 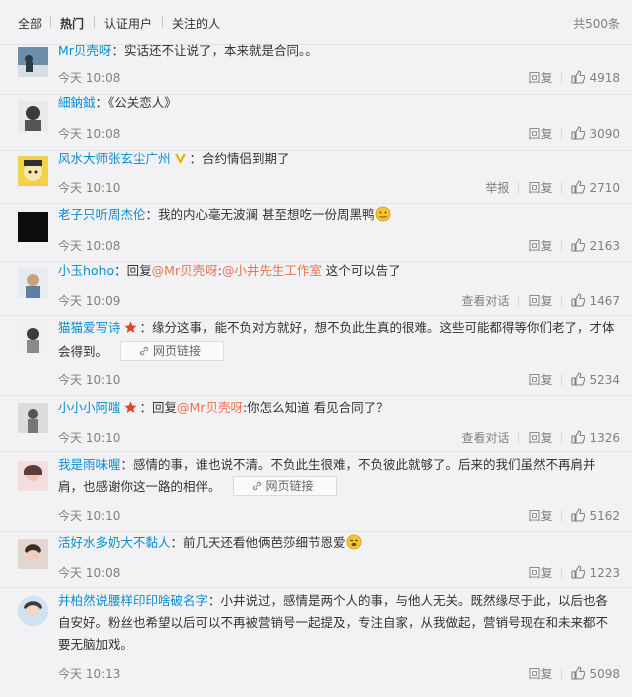 I want to click on comment-content: 老子只听周杰伦：我的内心毫无波澜 甚至想吃一份周黑鸭, so click(x=339, y=216).